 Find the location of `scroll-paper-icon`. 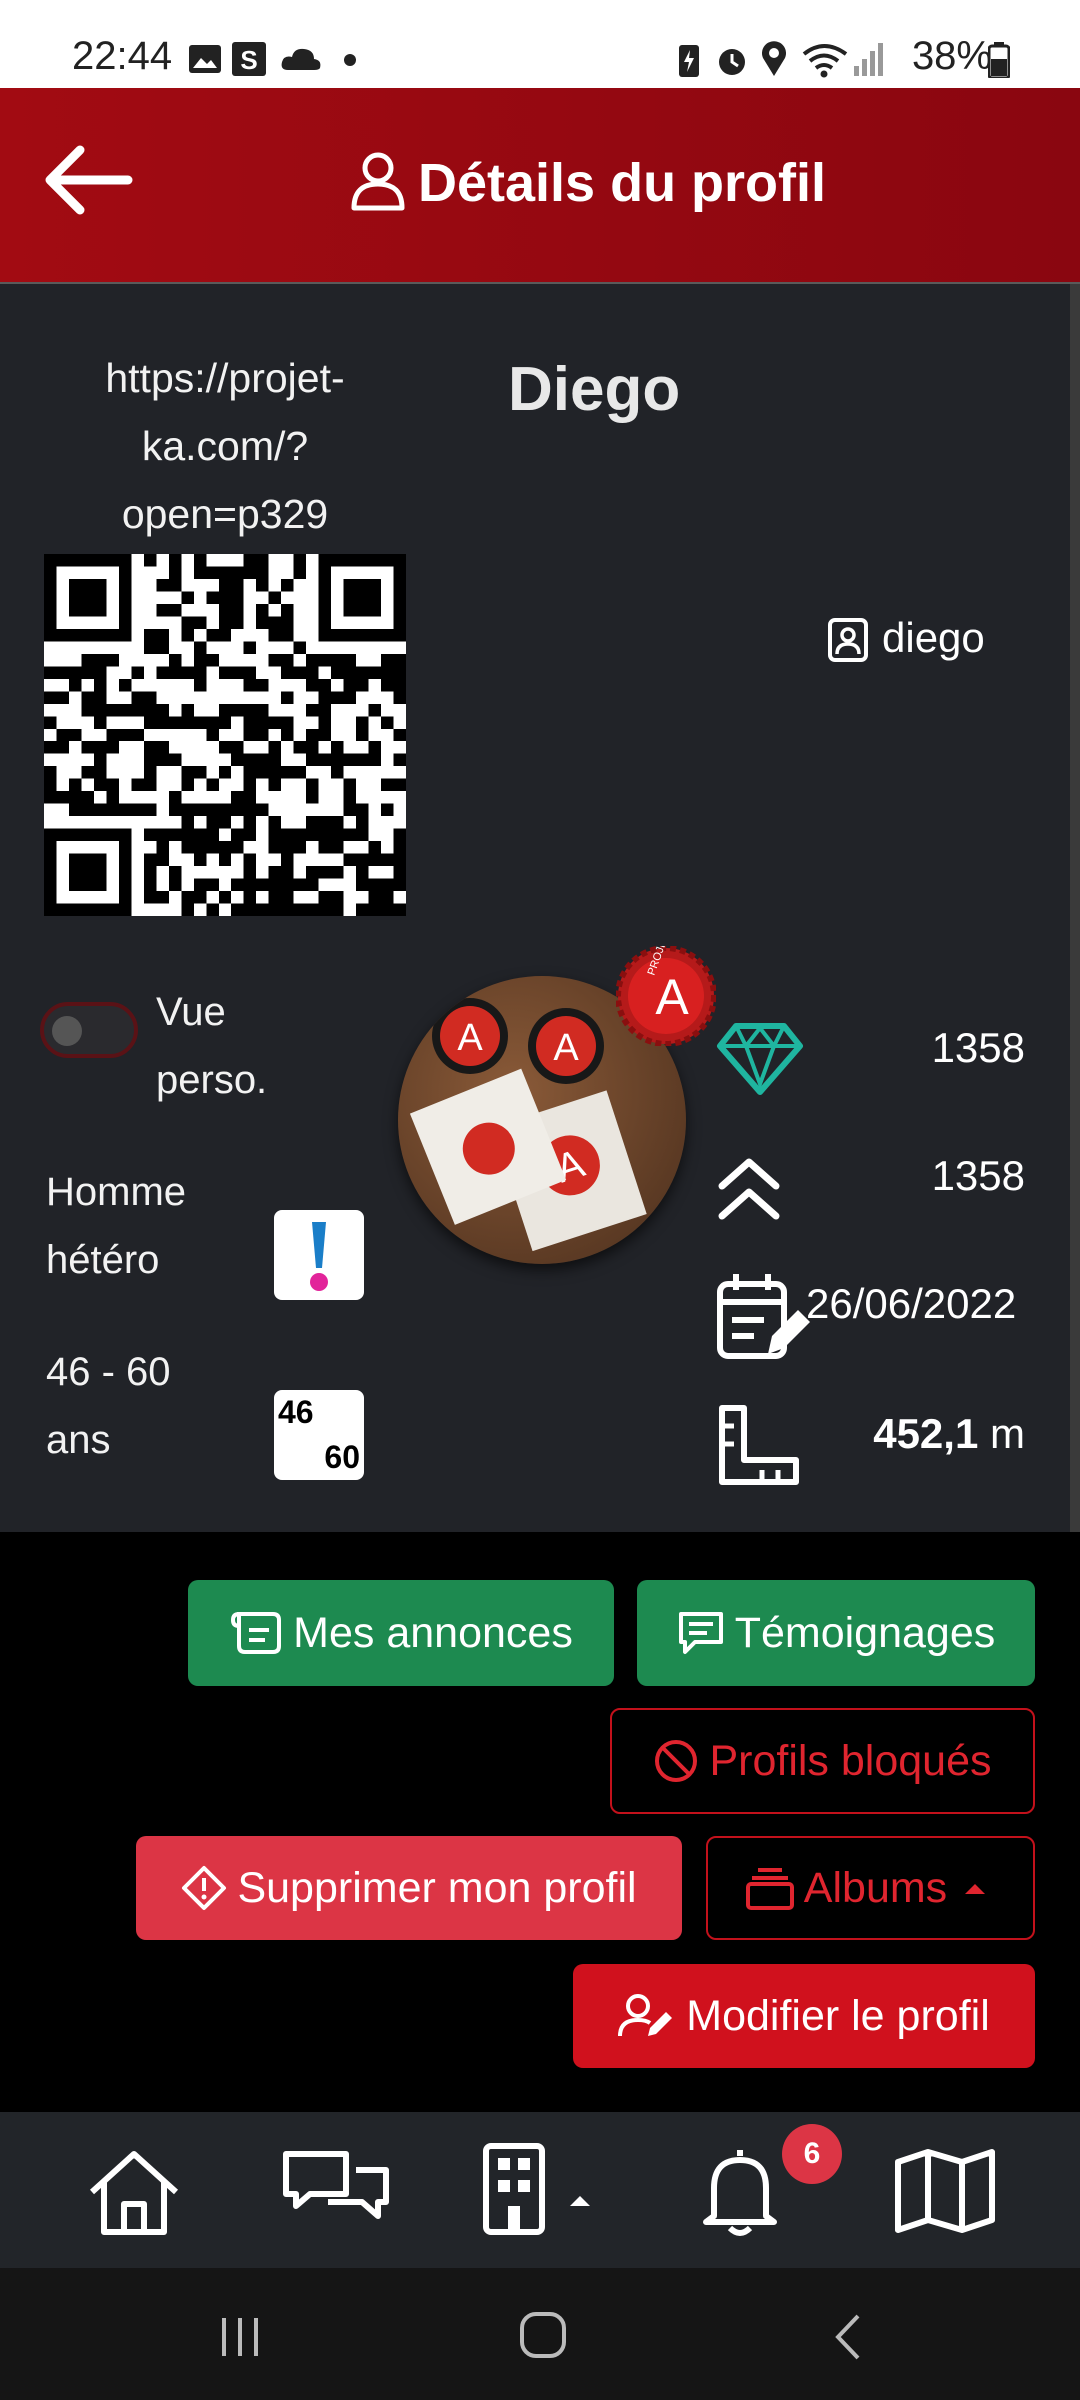

scroll-paper-icon is located at coordinates (256, 1633).